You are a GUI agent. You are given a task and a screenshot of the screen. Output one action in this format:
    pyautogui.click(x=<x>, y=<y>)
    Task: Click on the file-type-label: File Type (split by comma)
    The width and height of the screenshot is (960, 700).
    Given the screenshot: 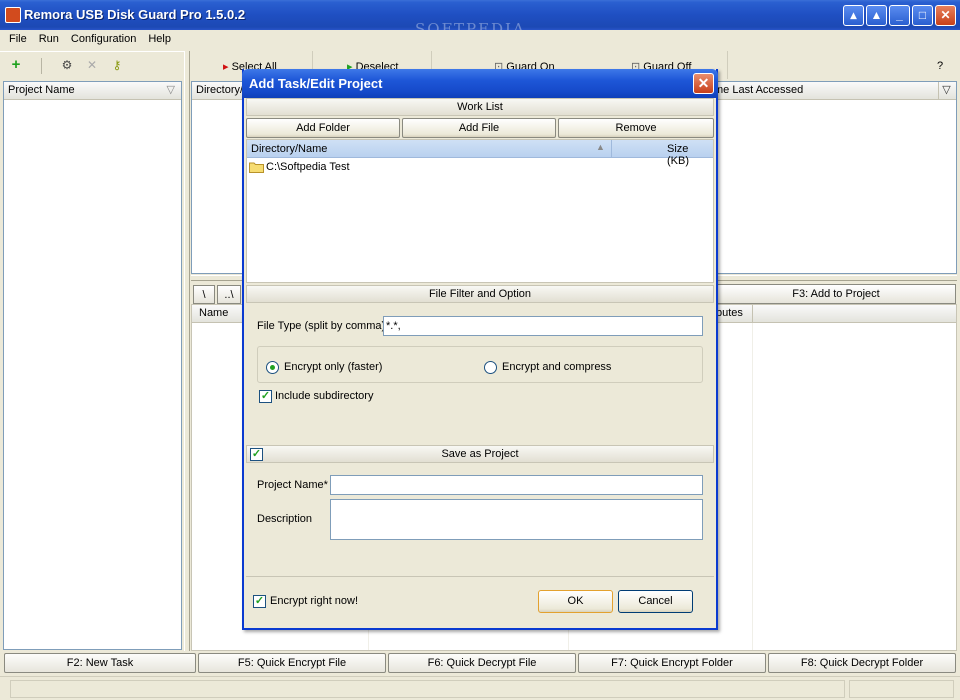 What is the action you would take?
    pyautogui.click(x=321, y=326)
    